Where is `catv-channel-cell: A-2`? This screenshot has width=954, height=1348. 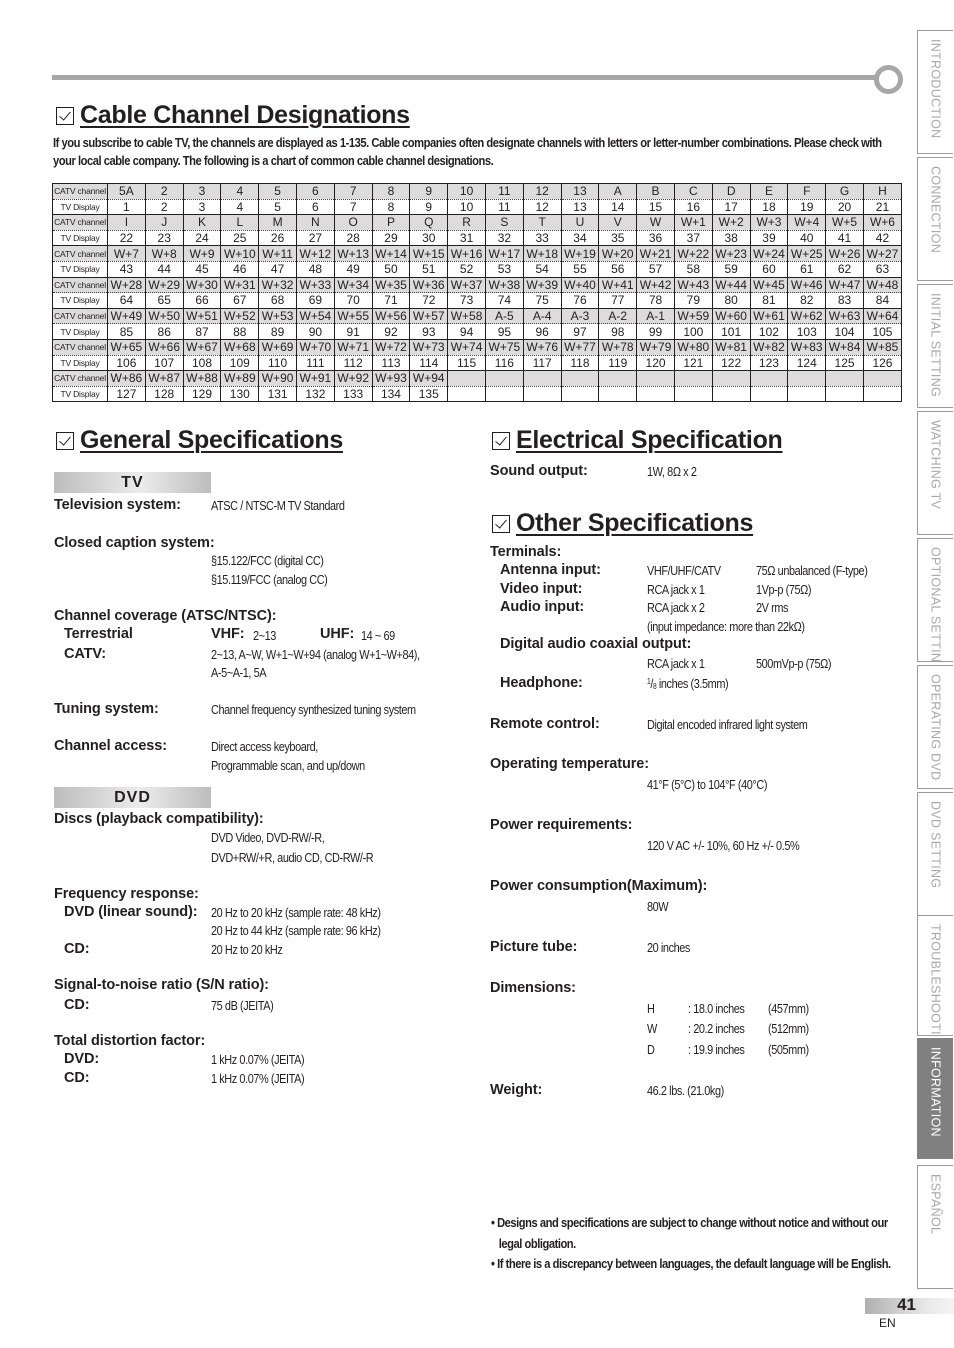 catv-channel-cell: A-2 is located at coordinates (618, 316).